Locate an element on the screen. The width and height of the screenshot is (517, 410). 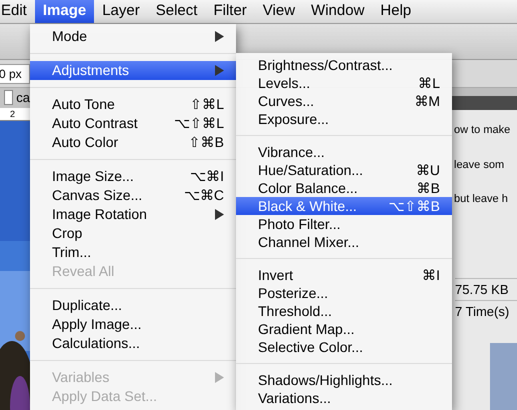
menu-bar-item: Layer is located at coordinates (121, 11).